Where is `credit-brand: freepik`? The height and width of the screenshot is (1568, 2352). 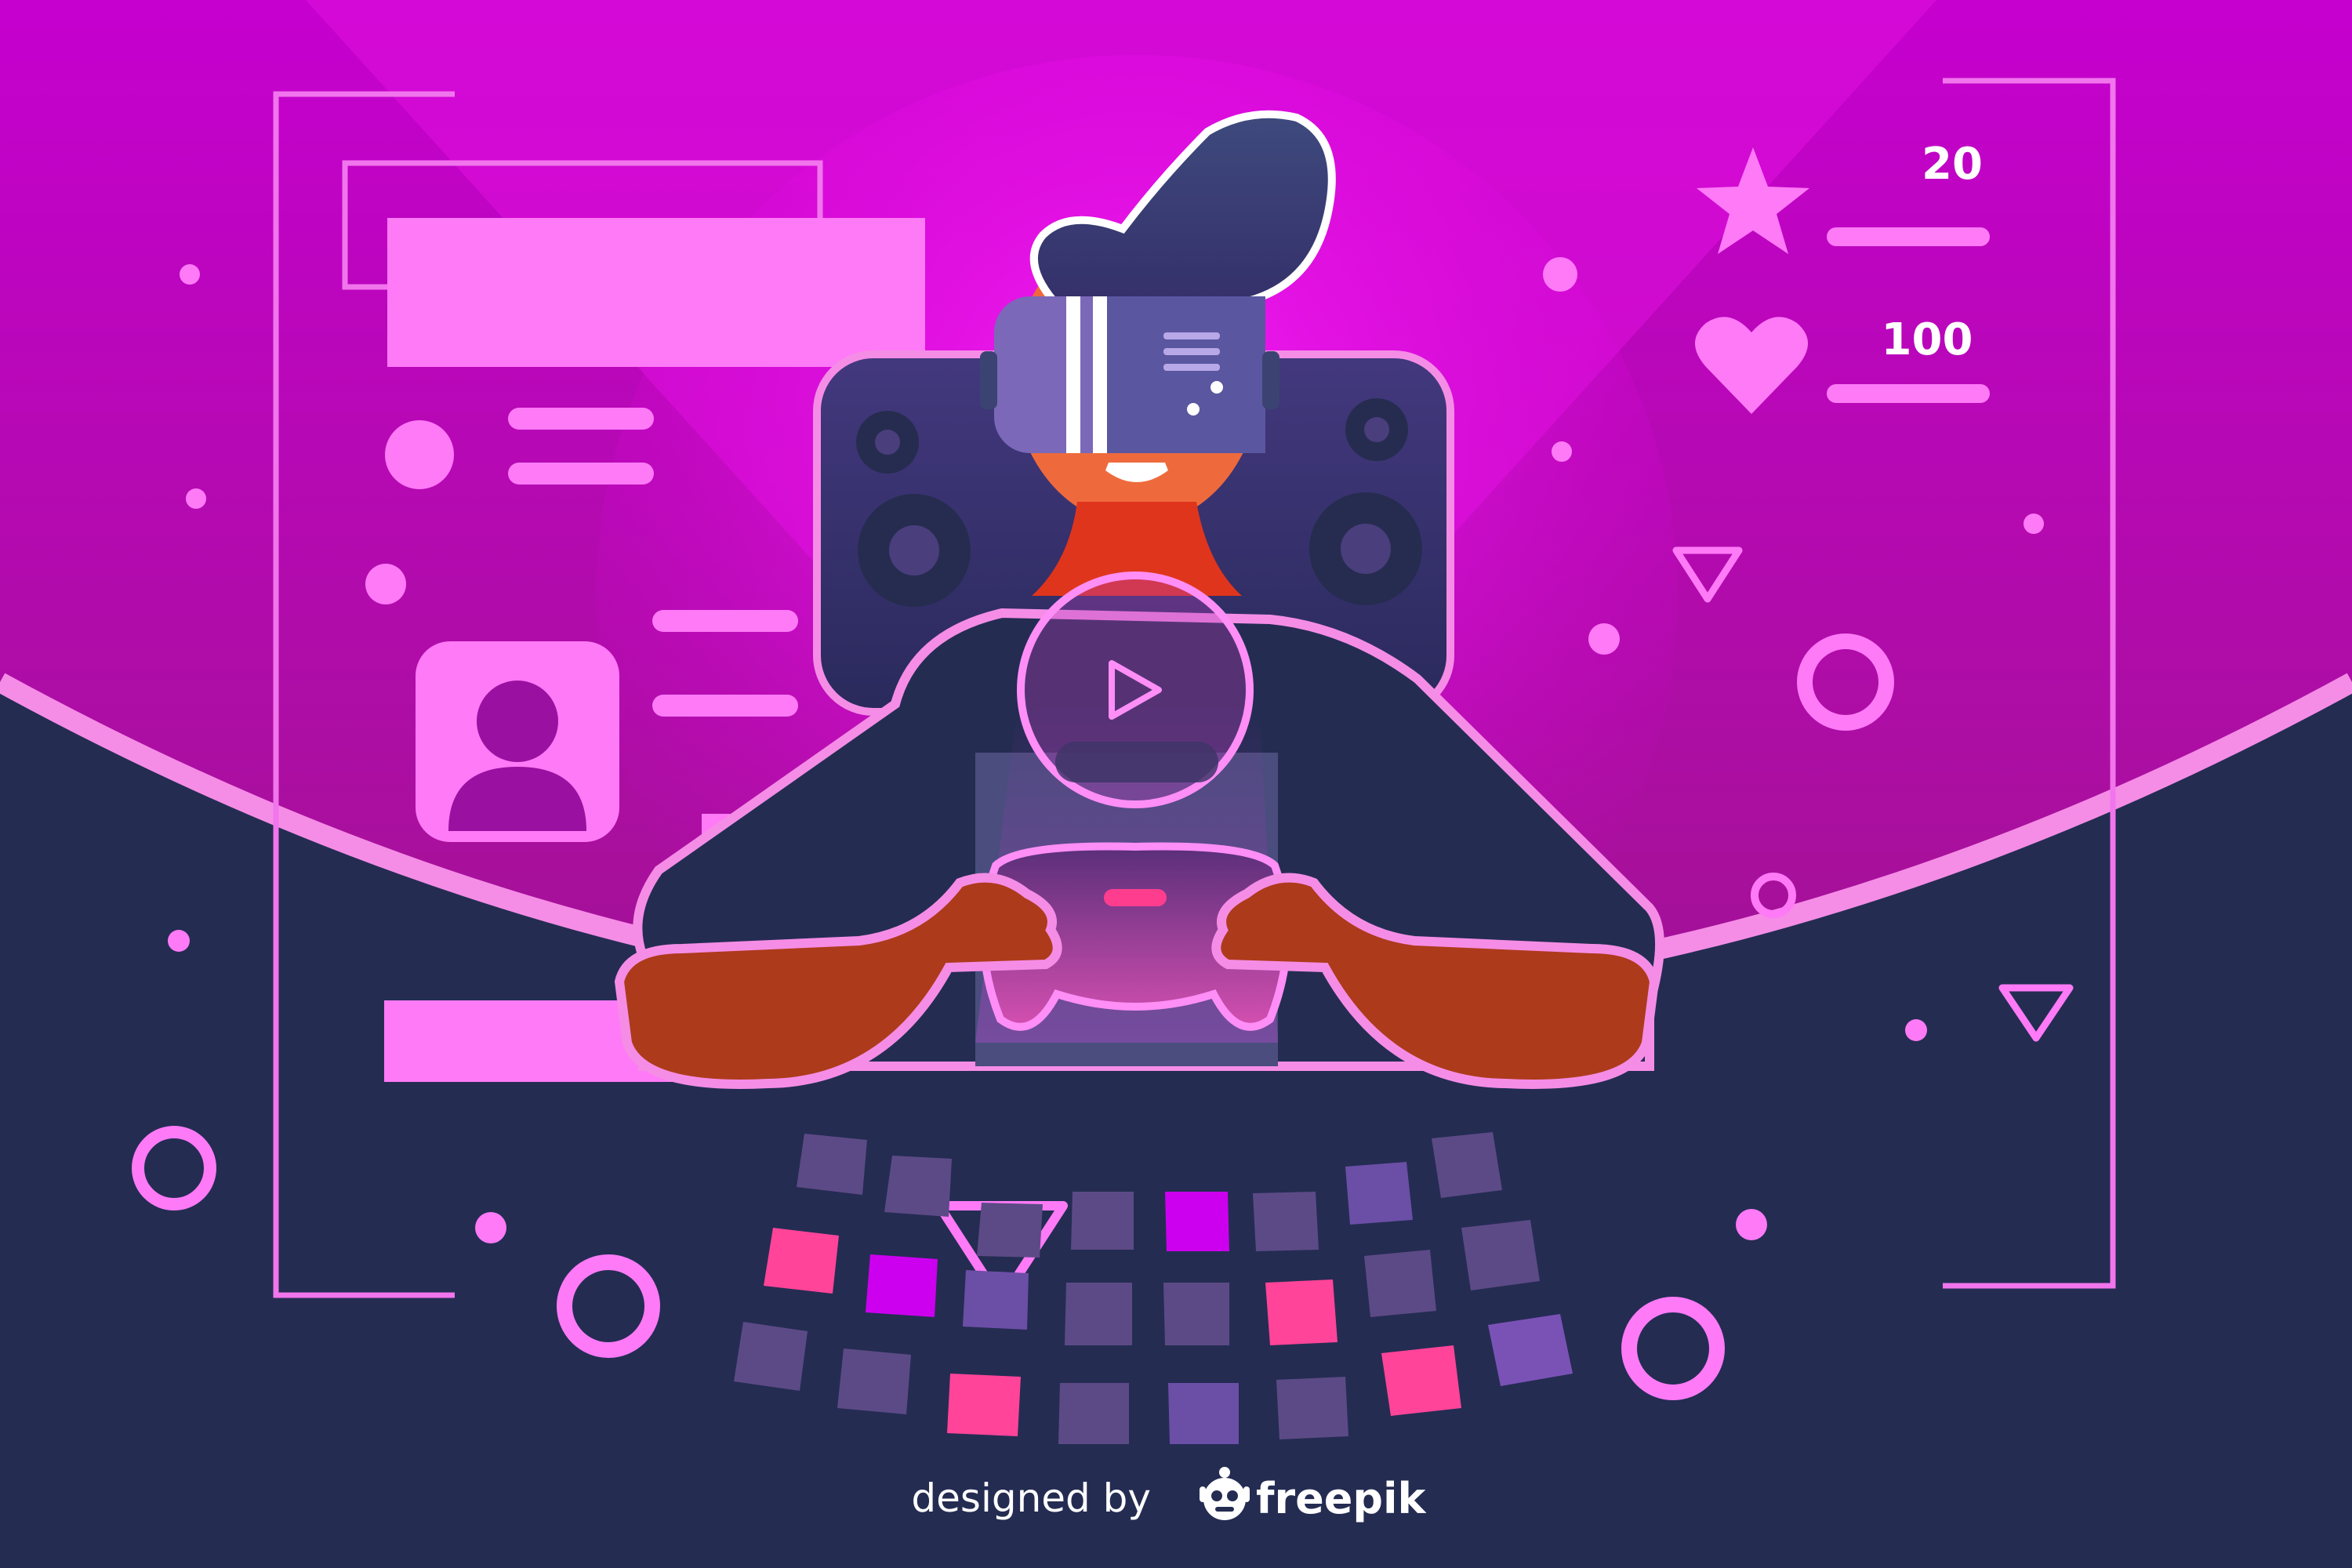 credit-brand: freepik is located at coordinates (1341, 1498).